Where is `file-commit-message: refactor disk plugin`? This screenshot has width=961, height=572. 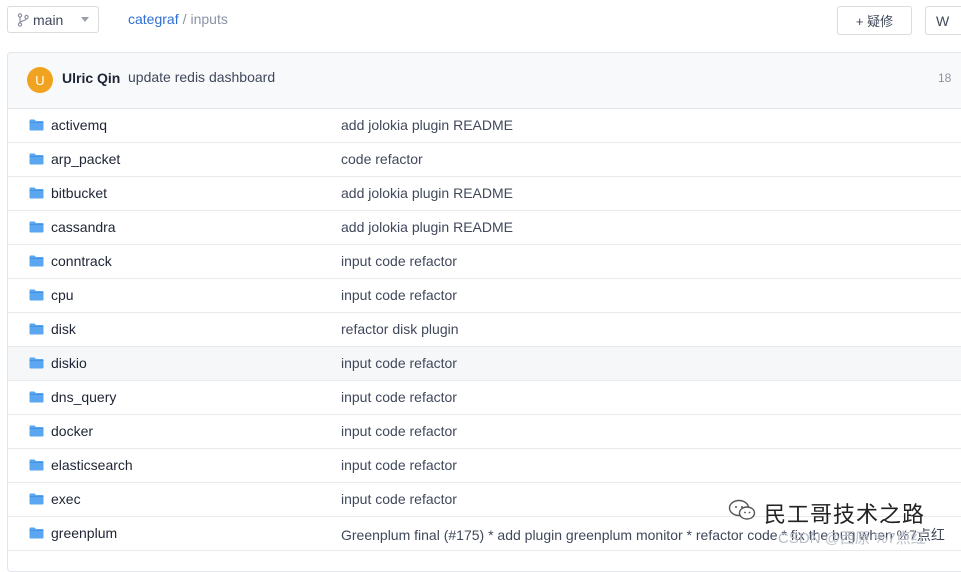 file-commit-message: refactor disk plugin is located at coordinates (400, 329).